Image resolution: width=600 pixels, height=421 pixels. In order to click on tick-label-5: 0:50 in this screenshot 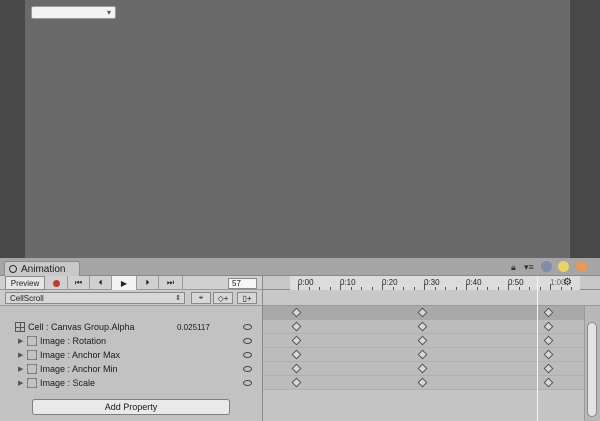, I will do `click(516, 282)`.